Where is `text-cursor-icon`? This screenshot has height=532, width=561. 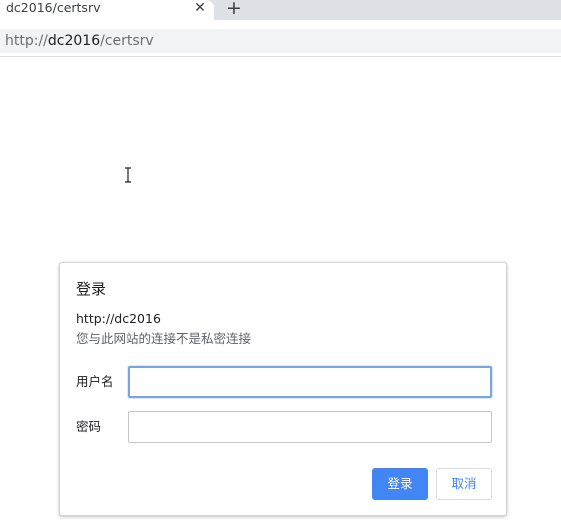
text-cursor-icon is located at coordinates (128, 175).